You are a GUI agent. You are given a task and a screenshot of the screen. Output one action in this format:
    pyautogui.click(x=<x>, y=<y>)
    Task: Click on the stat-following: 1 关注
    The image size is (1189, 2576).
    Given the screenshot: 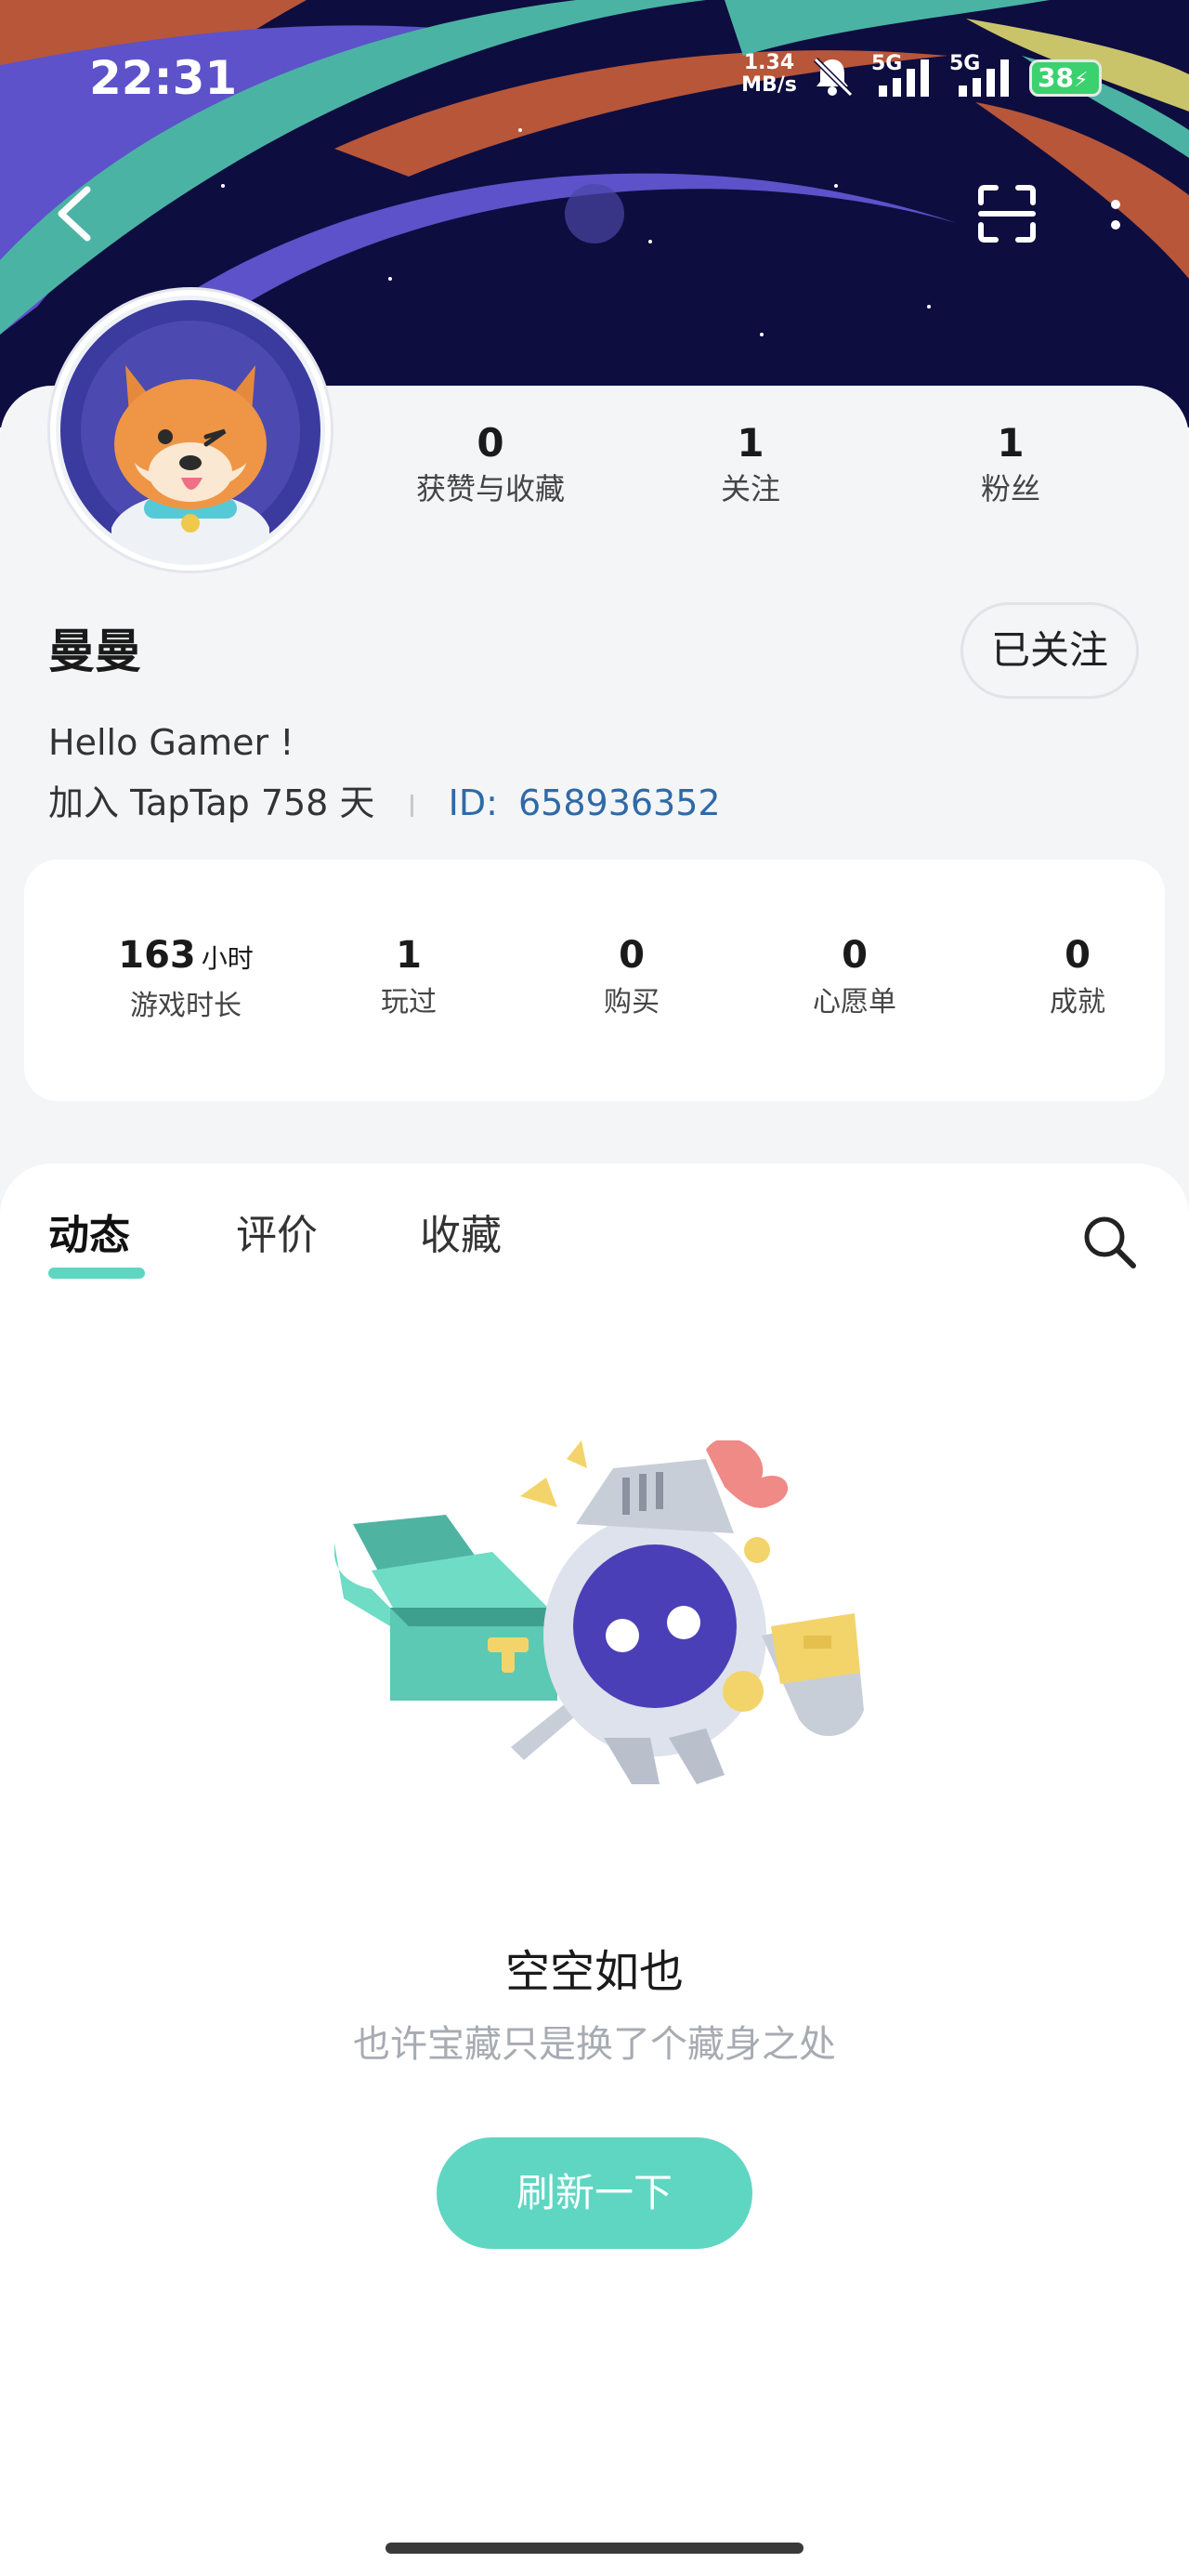 What is the action you would take?
    pyautogui.click(x=751, y=464)
    